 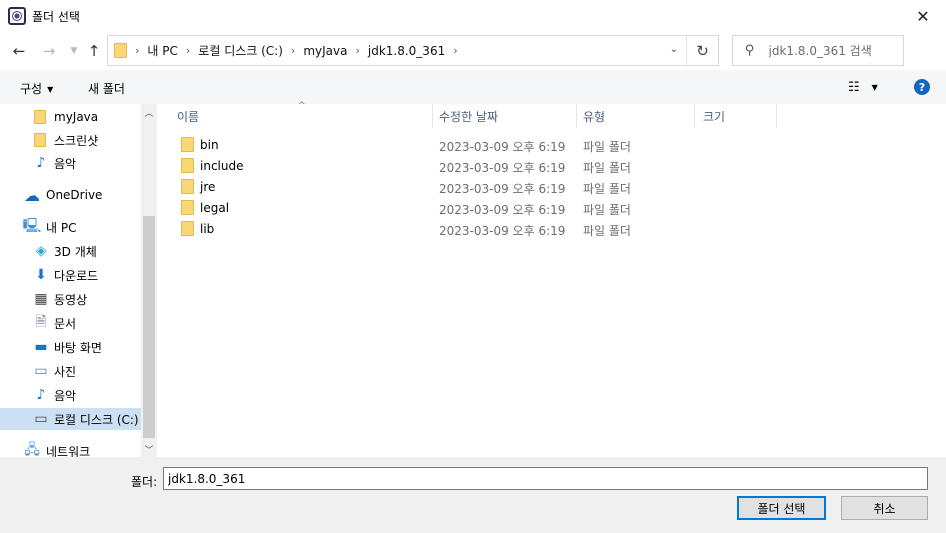 I want to click on search-box: ⚲, so click(x=818, y=50).